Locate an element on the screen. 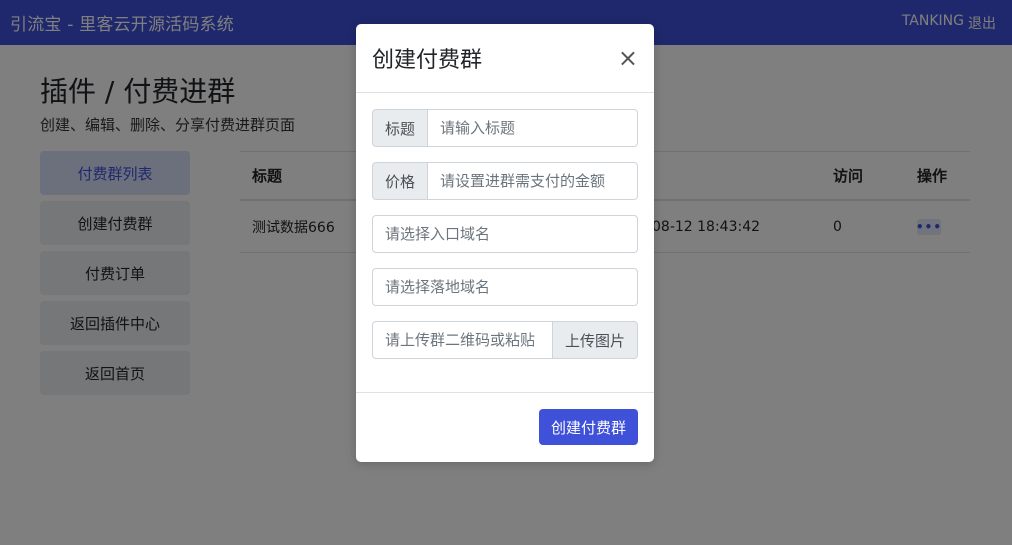 The image size is (1012, 545). qr-field-group: 上传图片 is located at coordinates (505, 340).